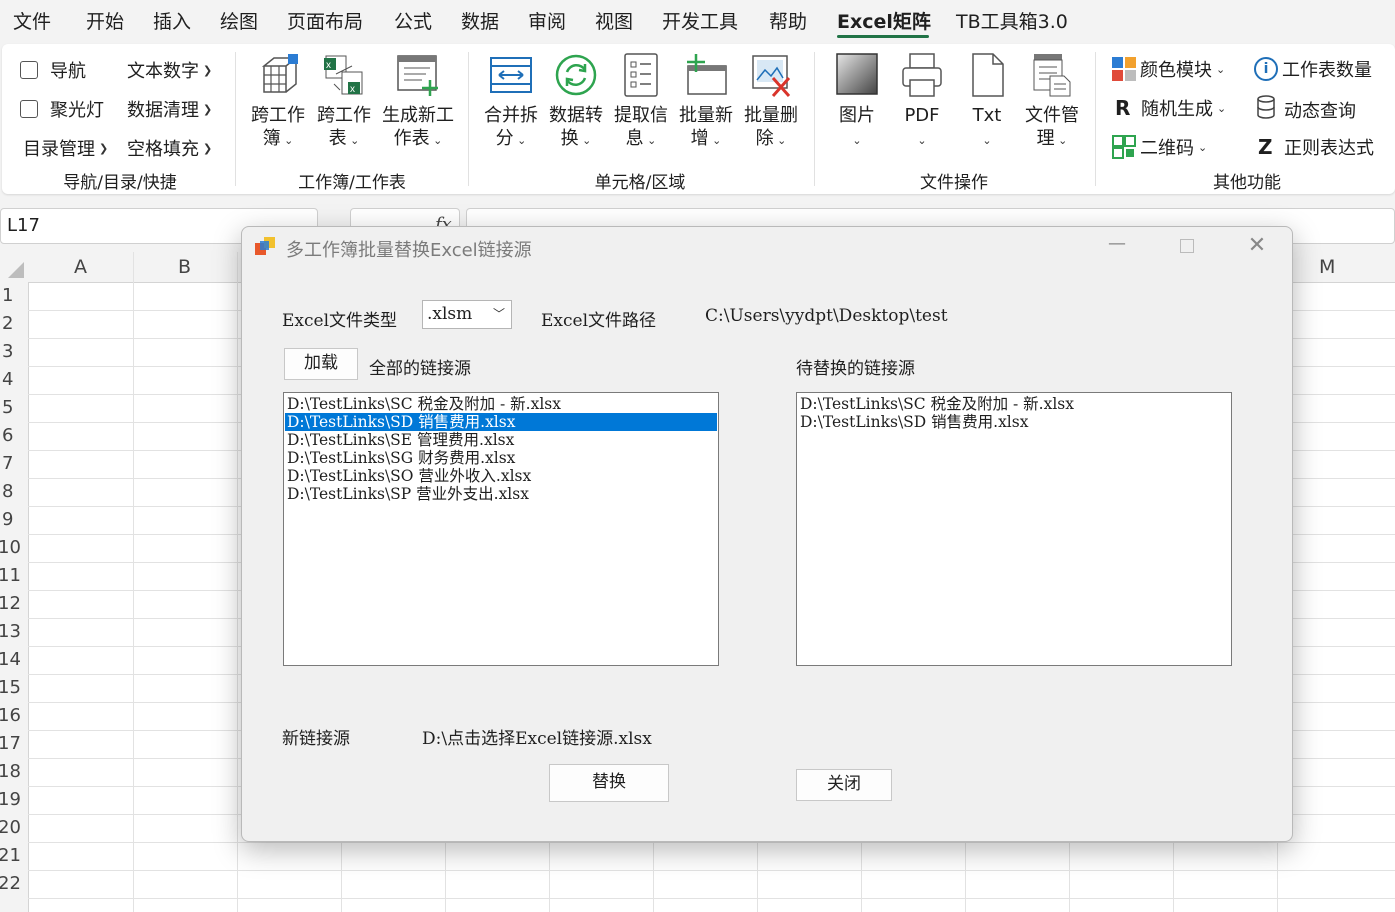 This screenshot has height=912, width=1395. I want to click on list-item: D:\TestLinks\SO 营业外收入.xlsx, so click(501, 476).